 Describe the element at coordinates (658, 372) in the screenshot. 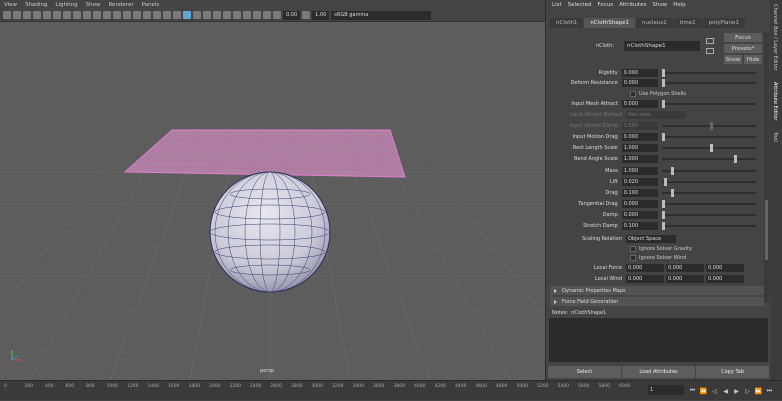

I see `load-attributes-button: Load Attributes` at that location.